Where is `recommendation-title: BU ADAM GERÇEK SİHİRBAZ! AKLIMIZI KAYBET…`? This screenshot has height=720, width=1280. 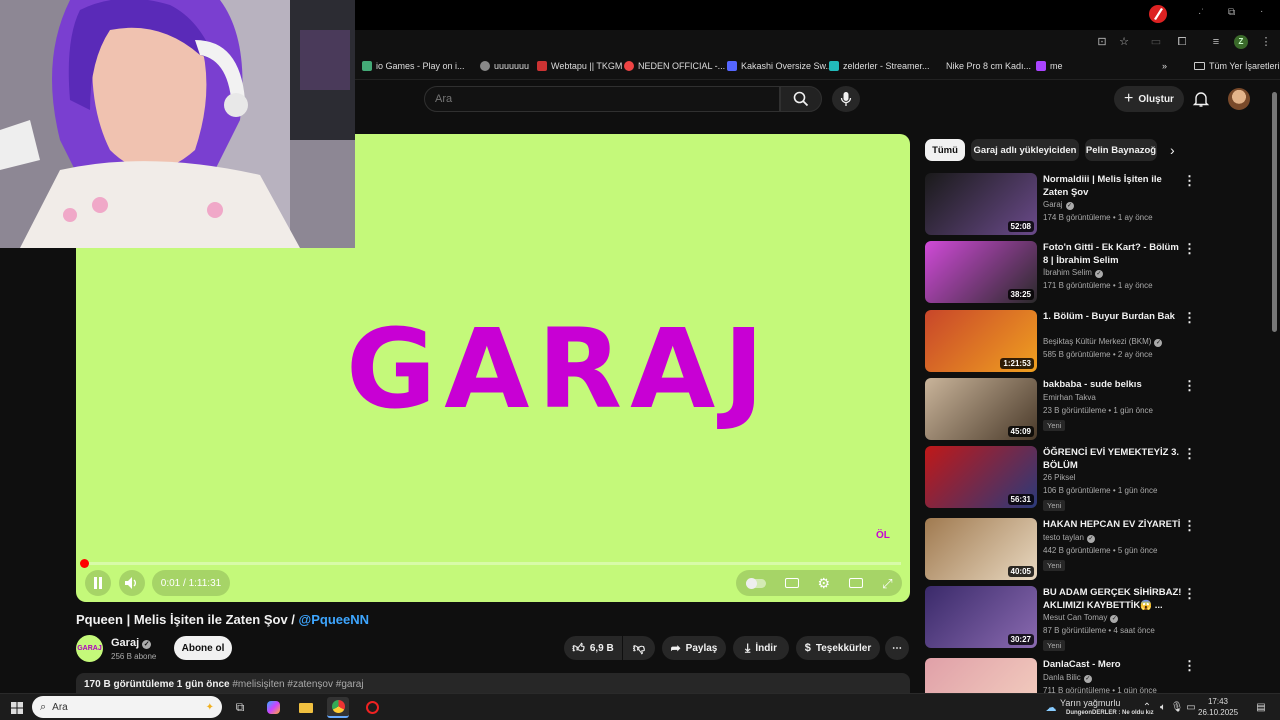
recommendation-title: BU ADAM GERÇEK SİHİRBAZ! AKLIMIZI KAYBET… is located at coordinates (1113, 599).